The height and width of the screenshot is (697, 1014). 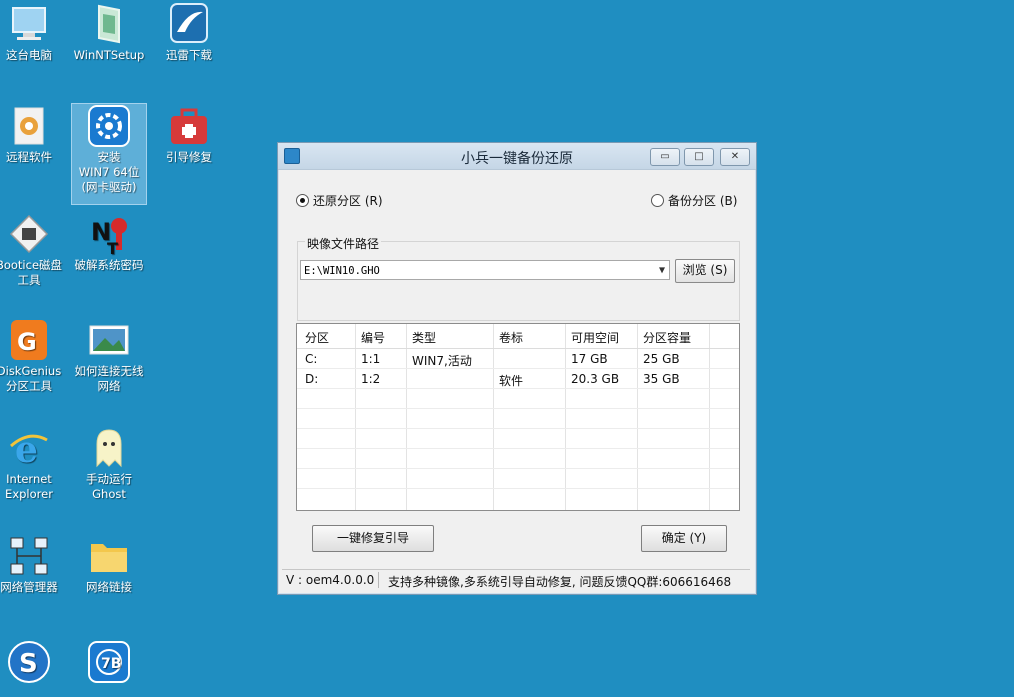 What do you see at coordinates (189, 24) in the screenshot?
I see `xunlei-icon` at bounding box center [189, 24].